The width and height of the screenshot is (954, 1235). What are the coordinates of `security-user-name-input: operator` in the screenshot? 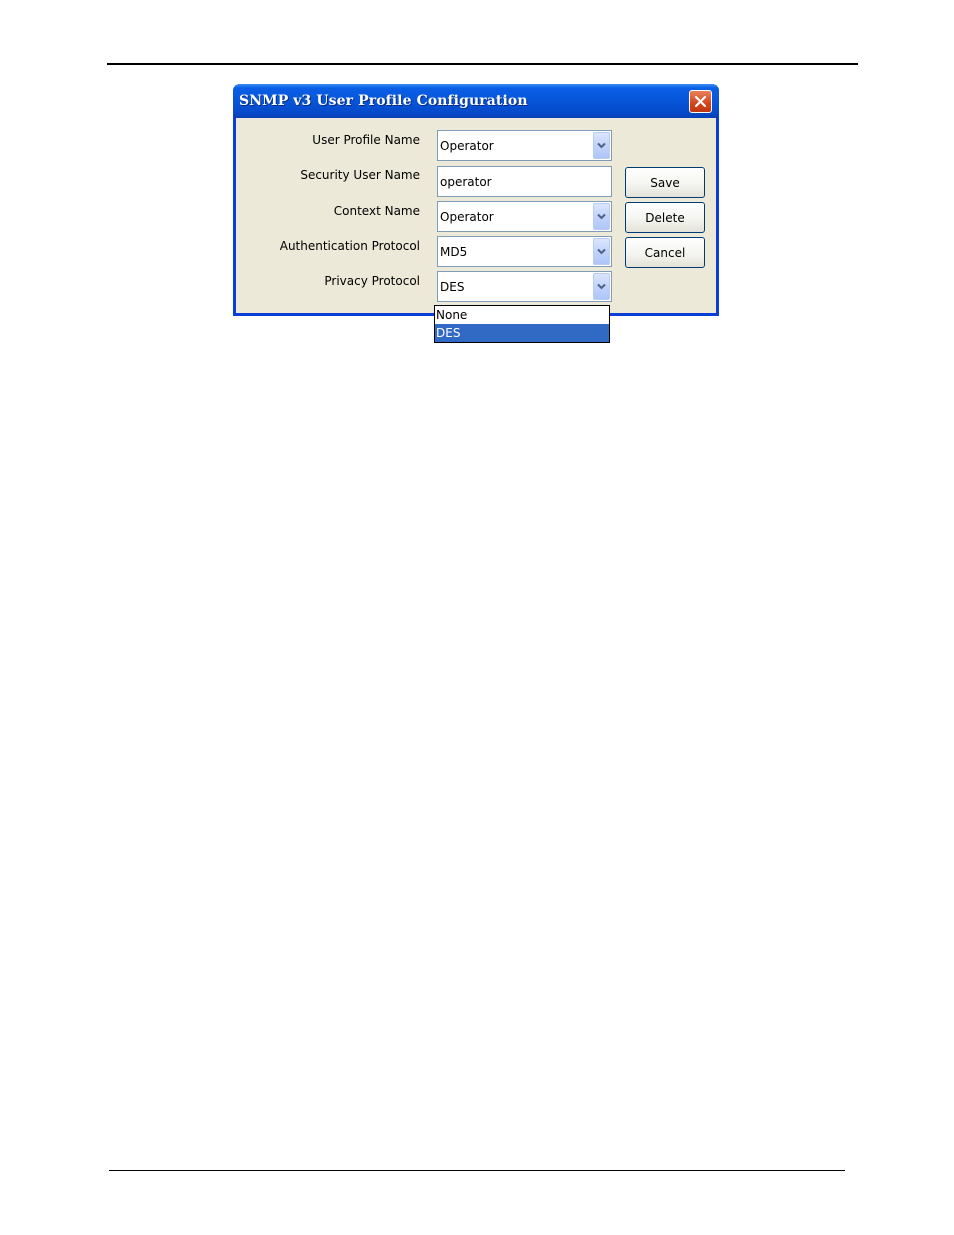 It's located at (524, 181).